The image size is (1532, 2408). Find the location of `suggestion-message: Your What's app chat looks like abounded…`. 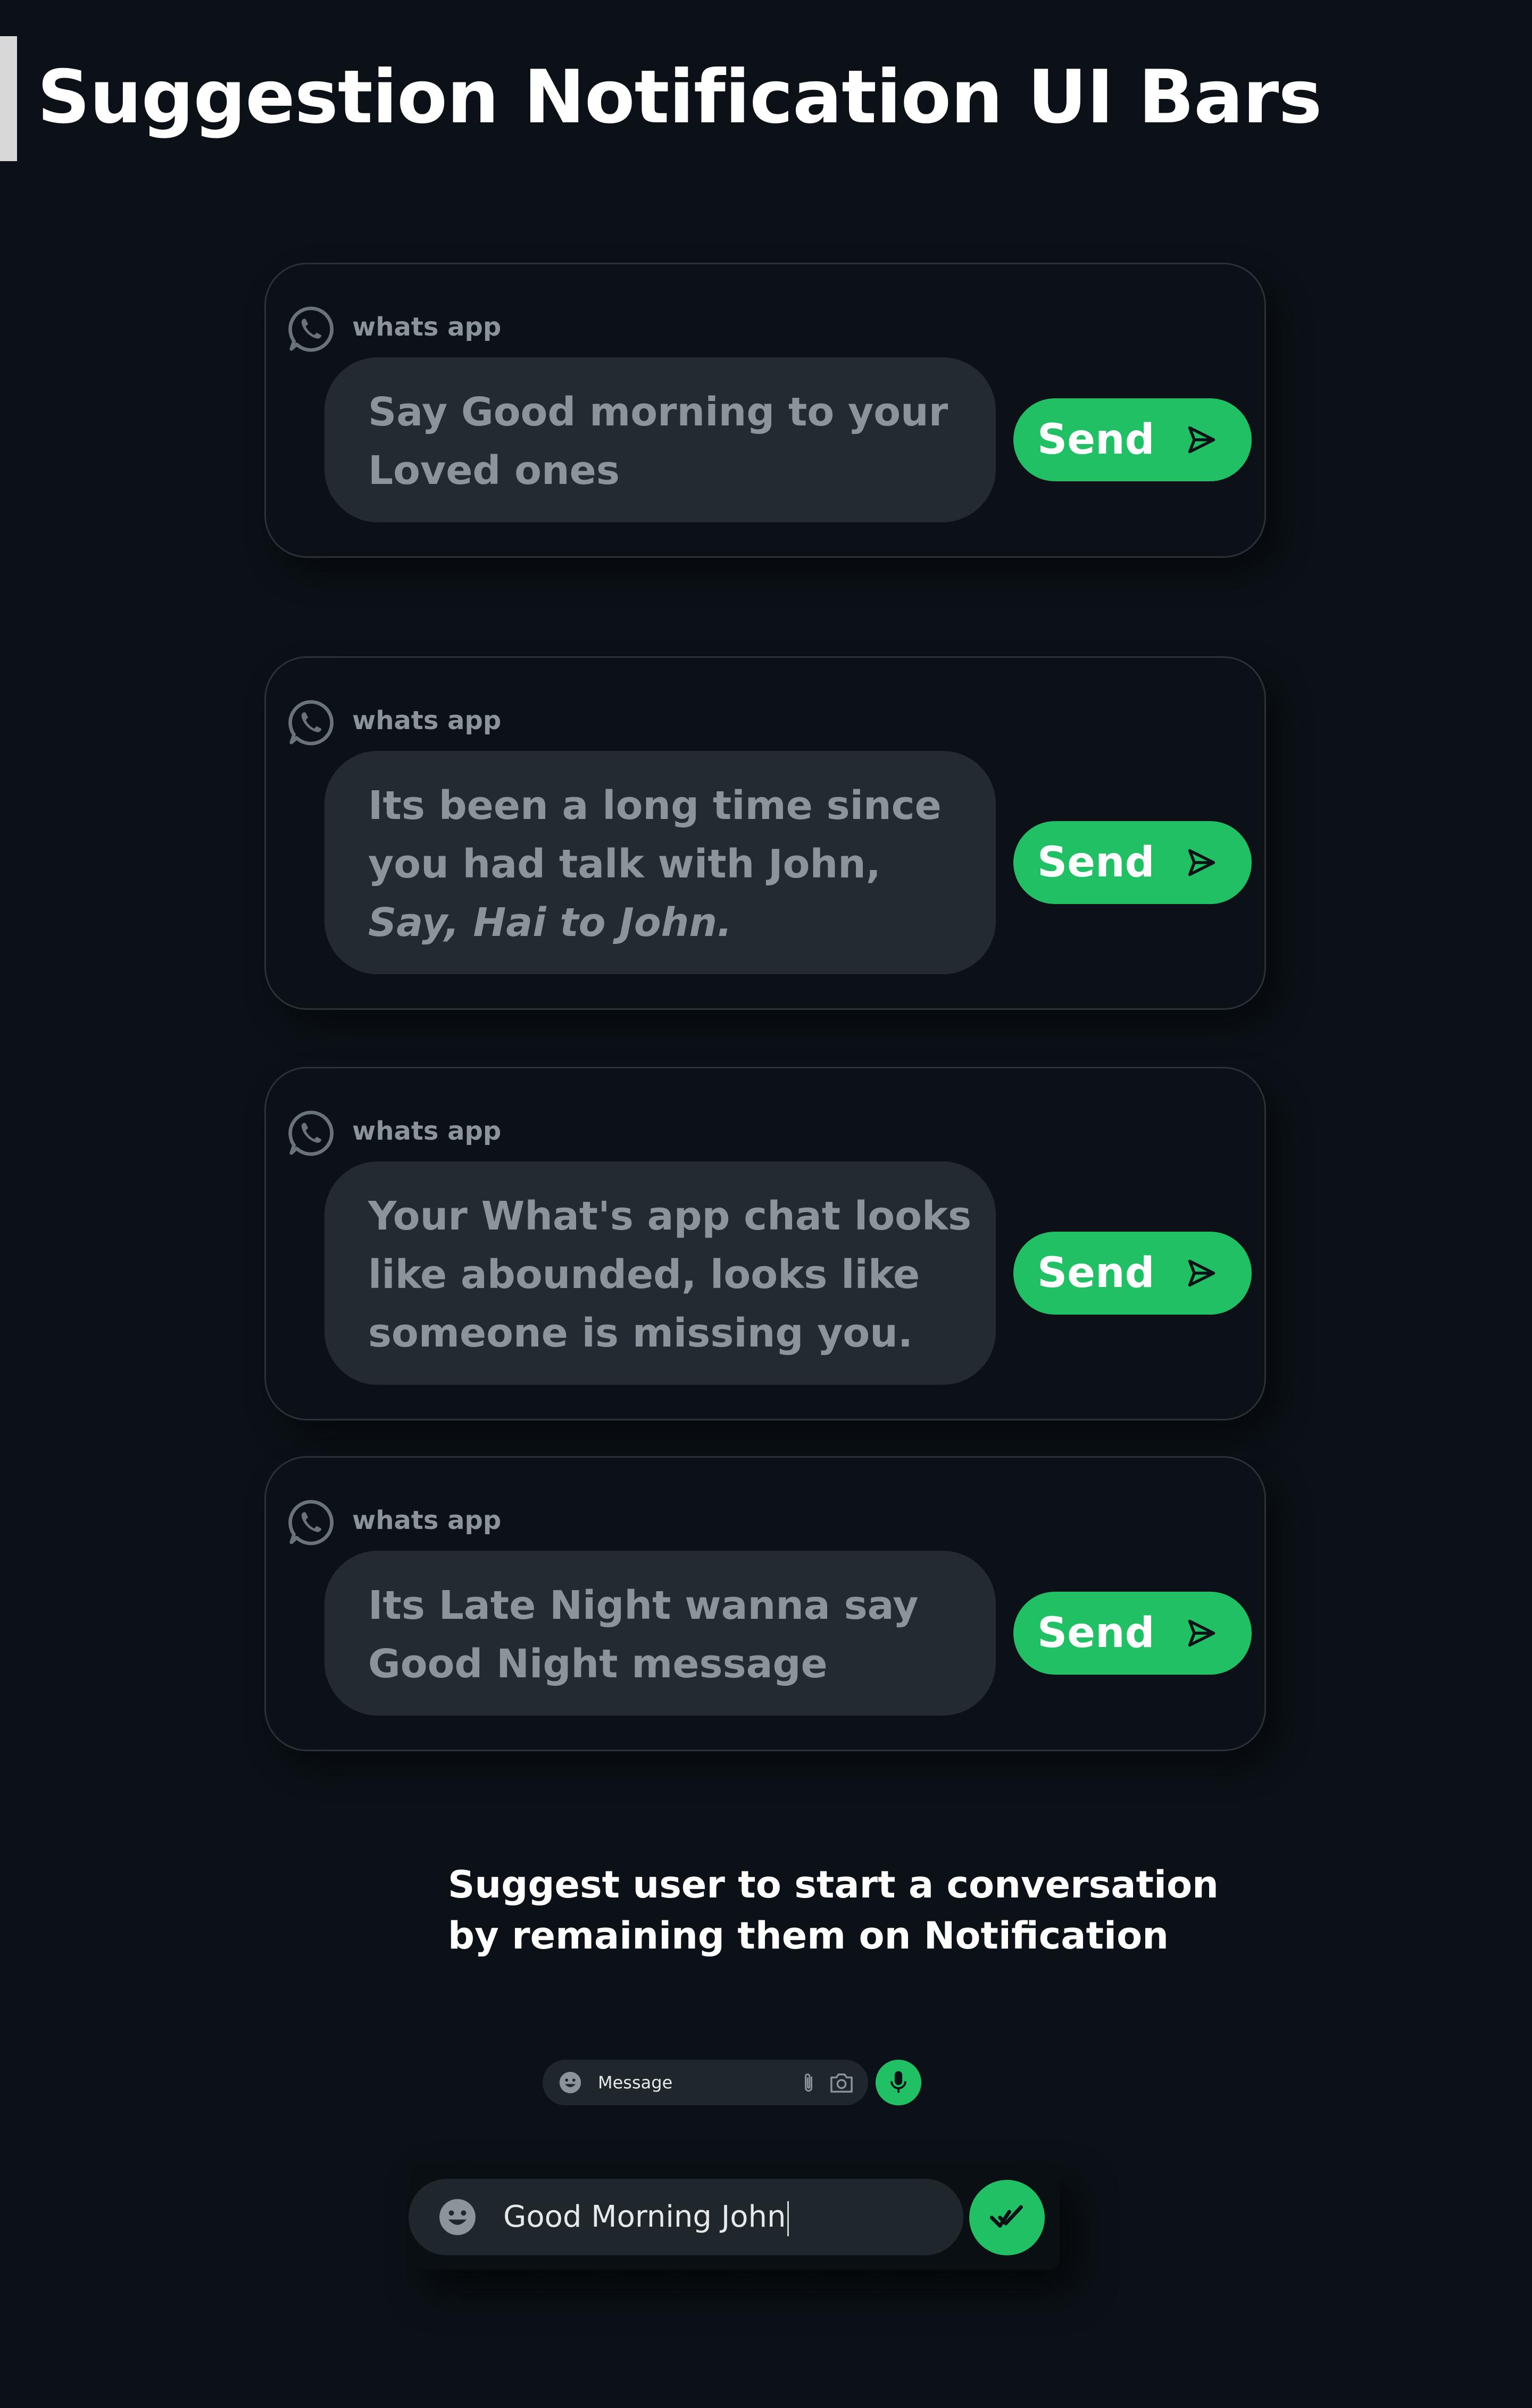

suggestion-message: Your What's app chat looks like abounded… is located at coordinates (660, 1273).